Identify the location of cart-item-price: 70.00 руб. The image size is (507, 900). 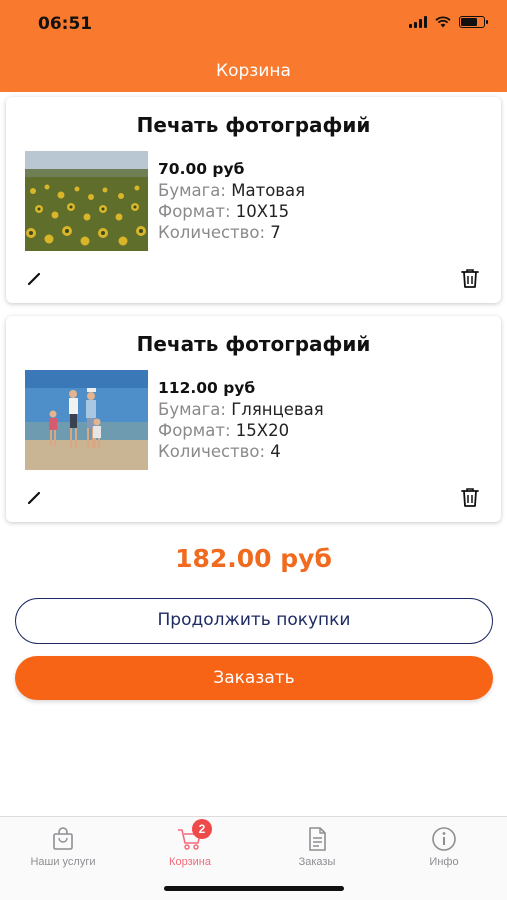
(201, 169).